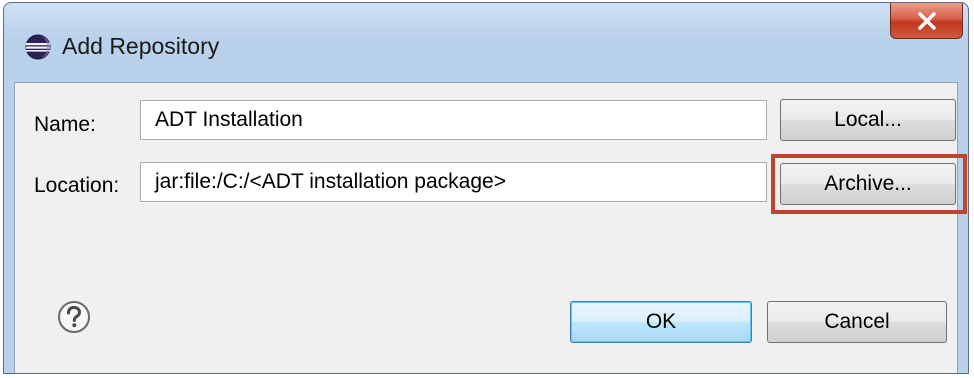 The height and width of the screenshot is (378, 974). I want to click on close-x-icon, so click(927, 21).